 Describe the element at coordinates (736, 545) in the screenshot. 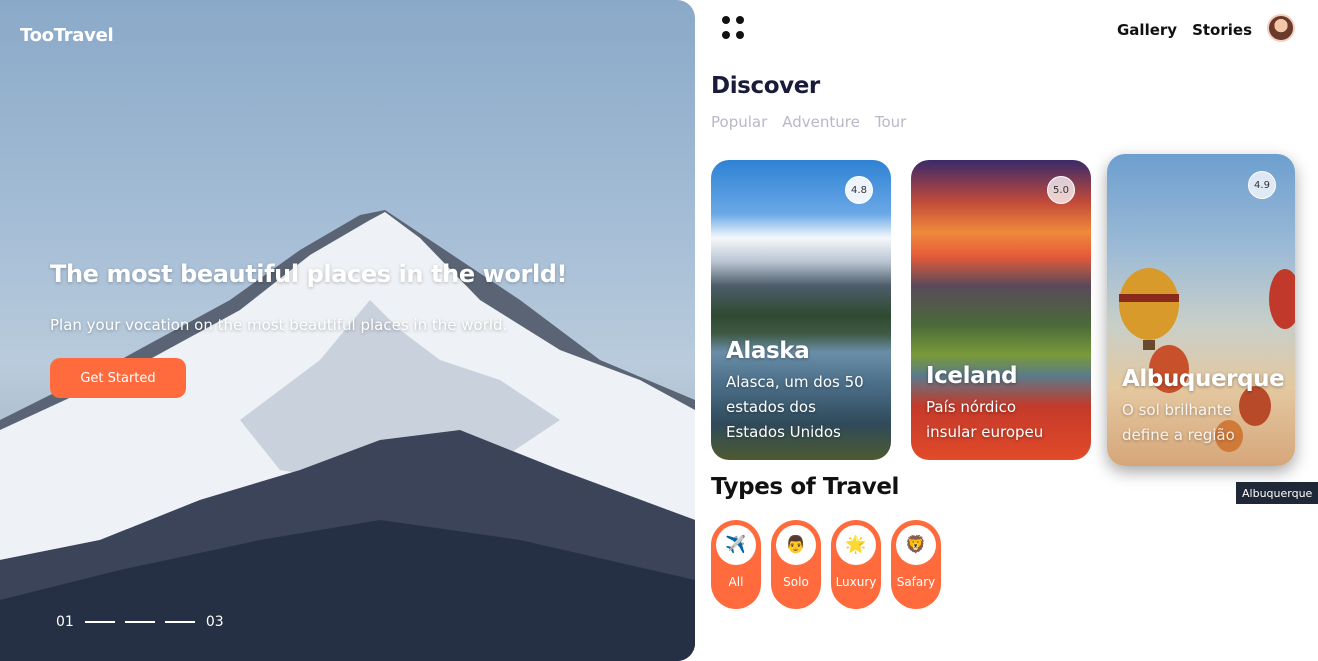

I see `airplane-icon: ✈️` at that location.